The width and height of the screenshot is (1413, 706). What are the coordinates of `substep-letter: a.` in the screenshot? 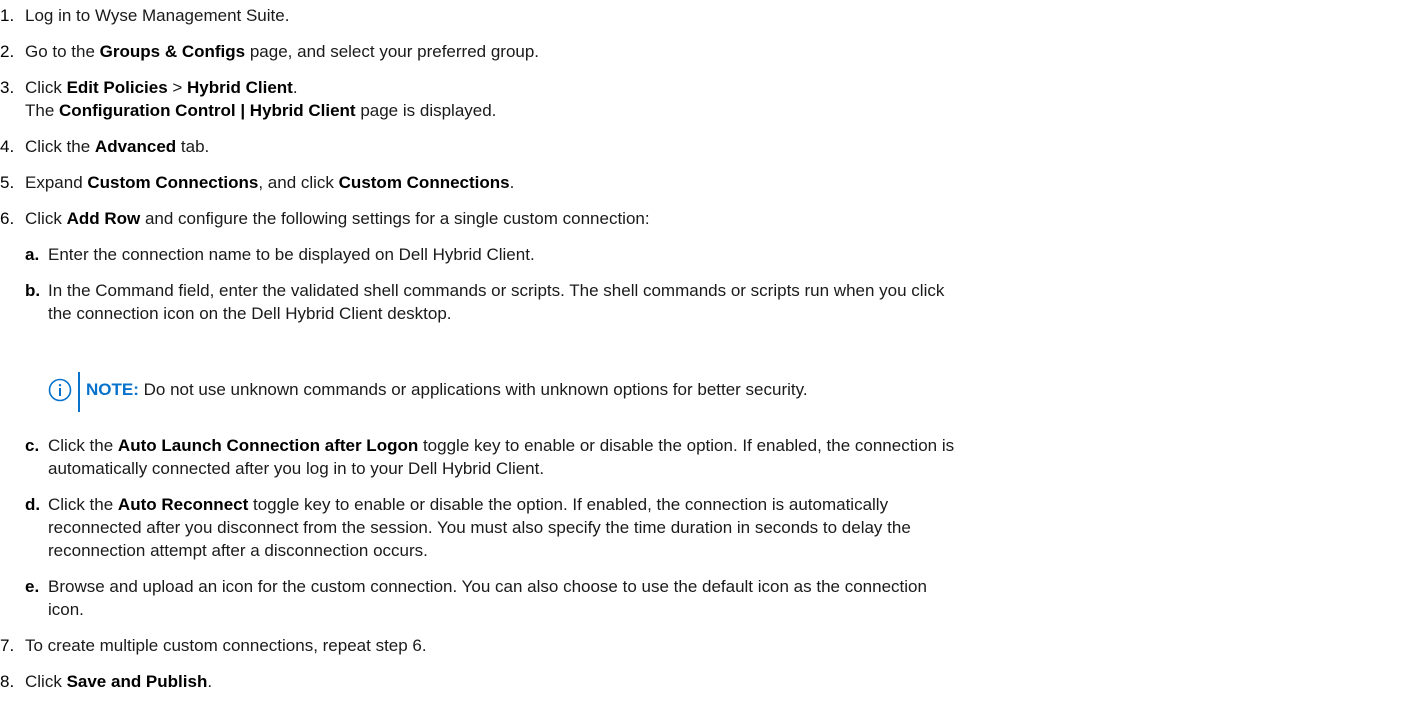 It's located at (32, 254).